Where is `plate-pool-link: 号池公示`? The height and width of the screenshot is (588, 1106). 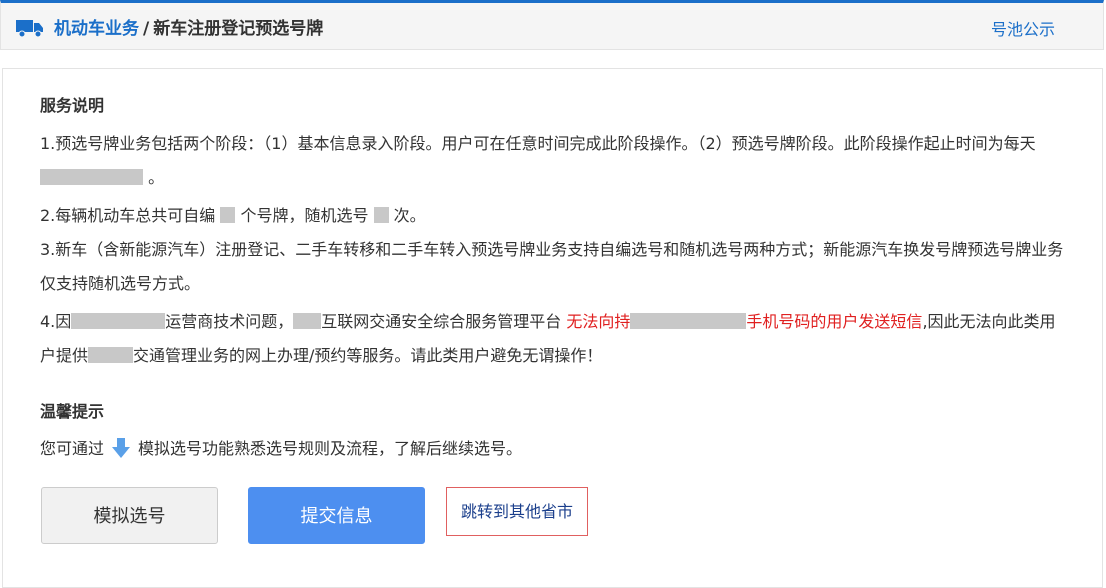
plate-pool-link: 号池公示 is located at coordinates (1023, 30).